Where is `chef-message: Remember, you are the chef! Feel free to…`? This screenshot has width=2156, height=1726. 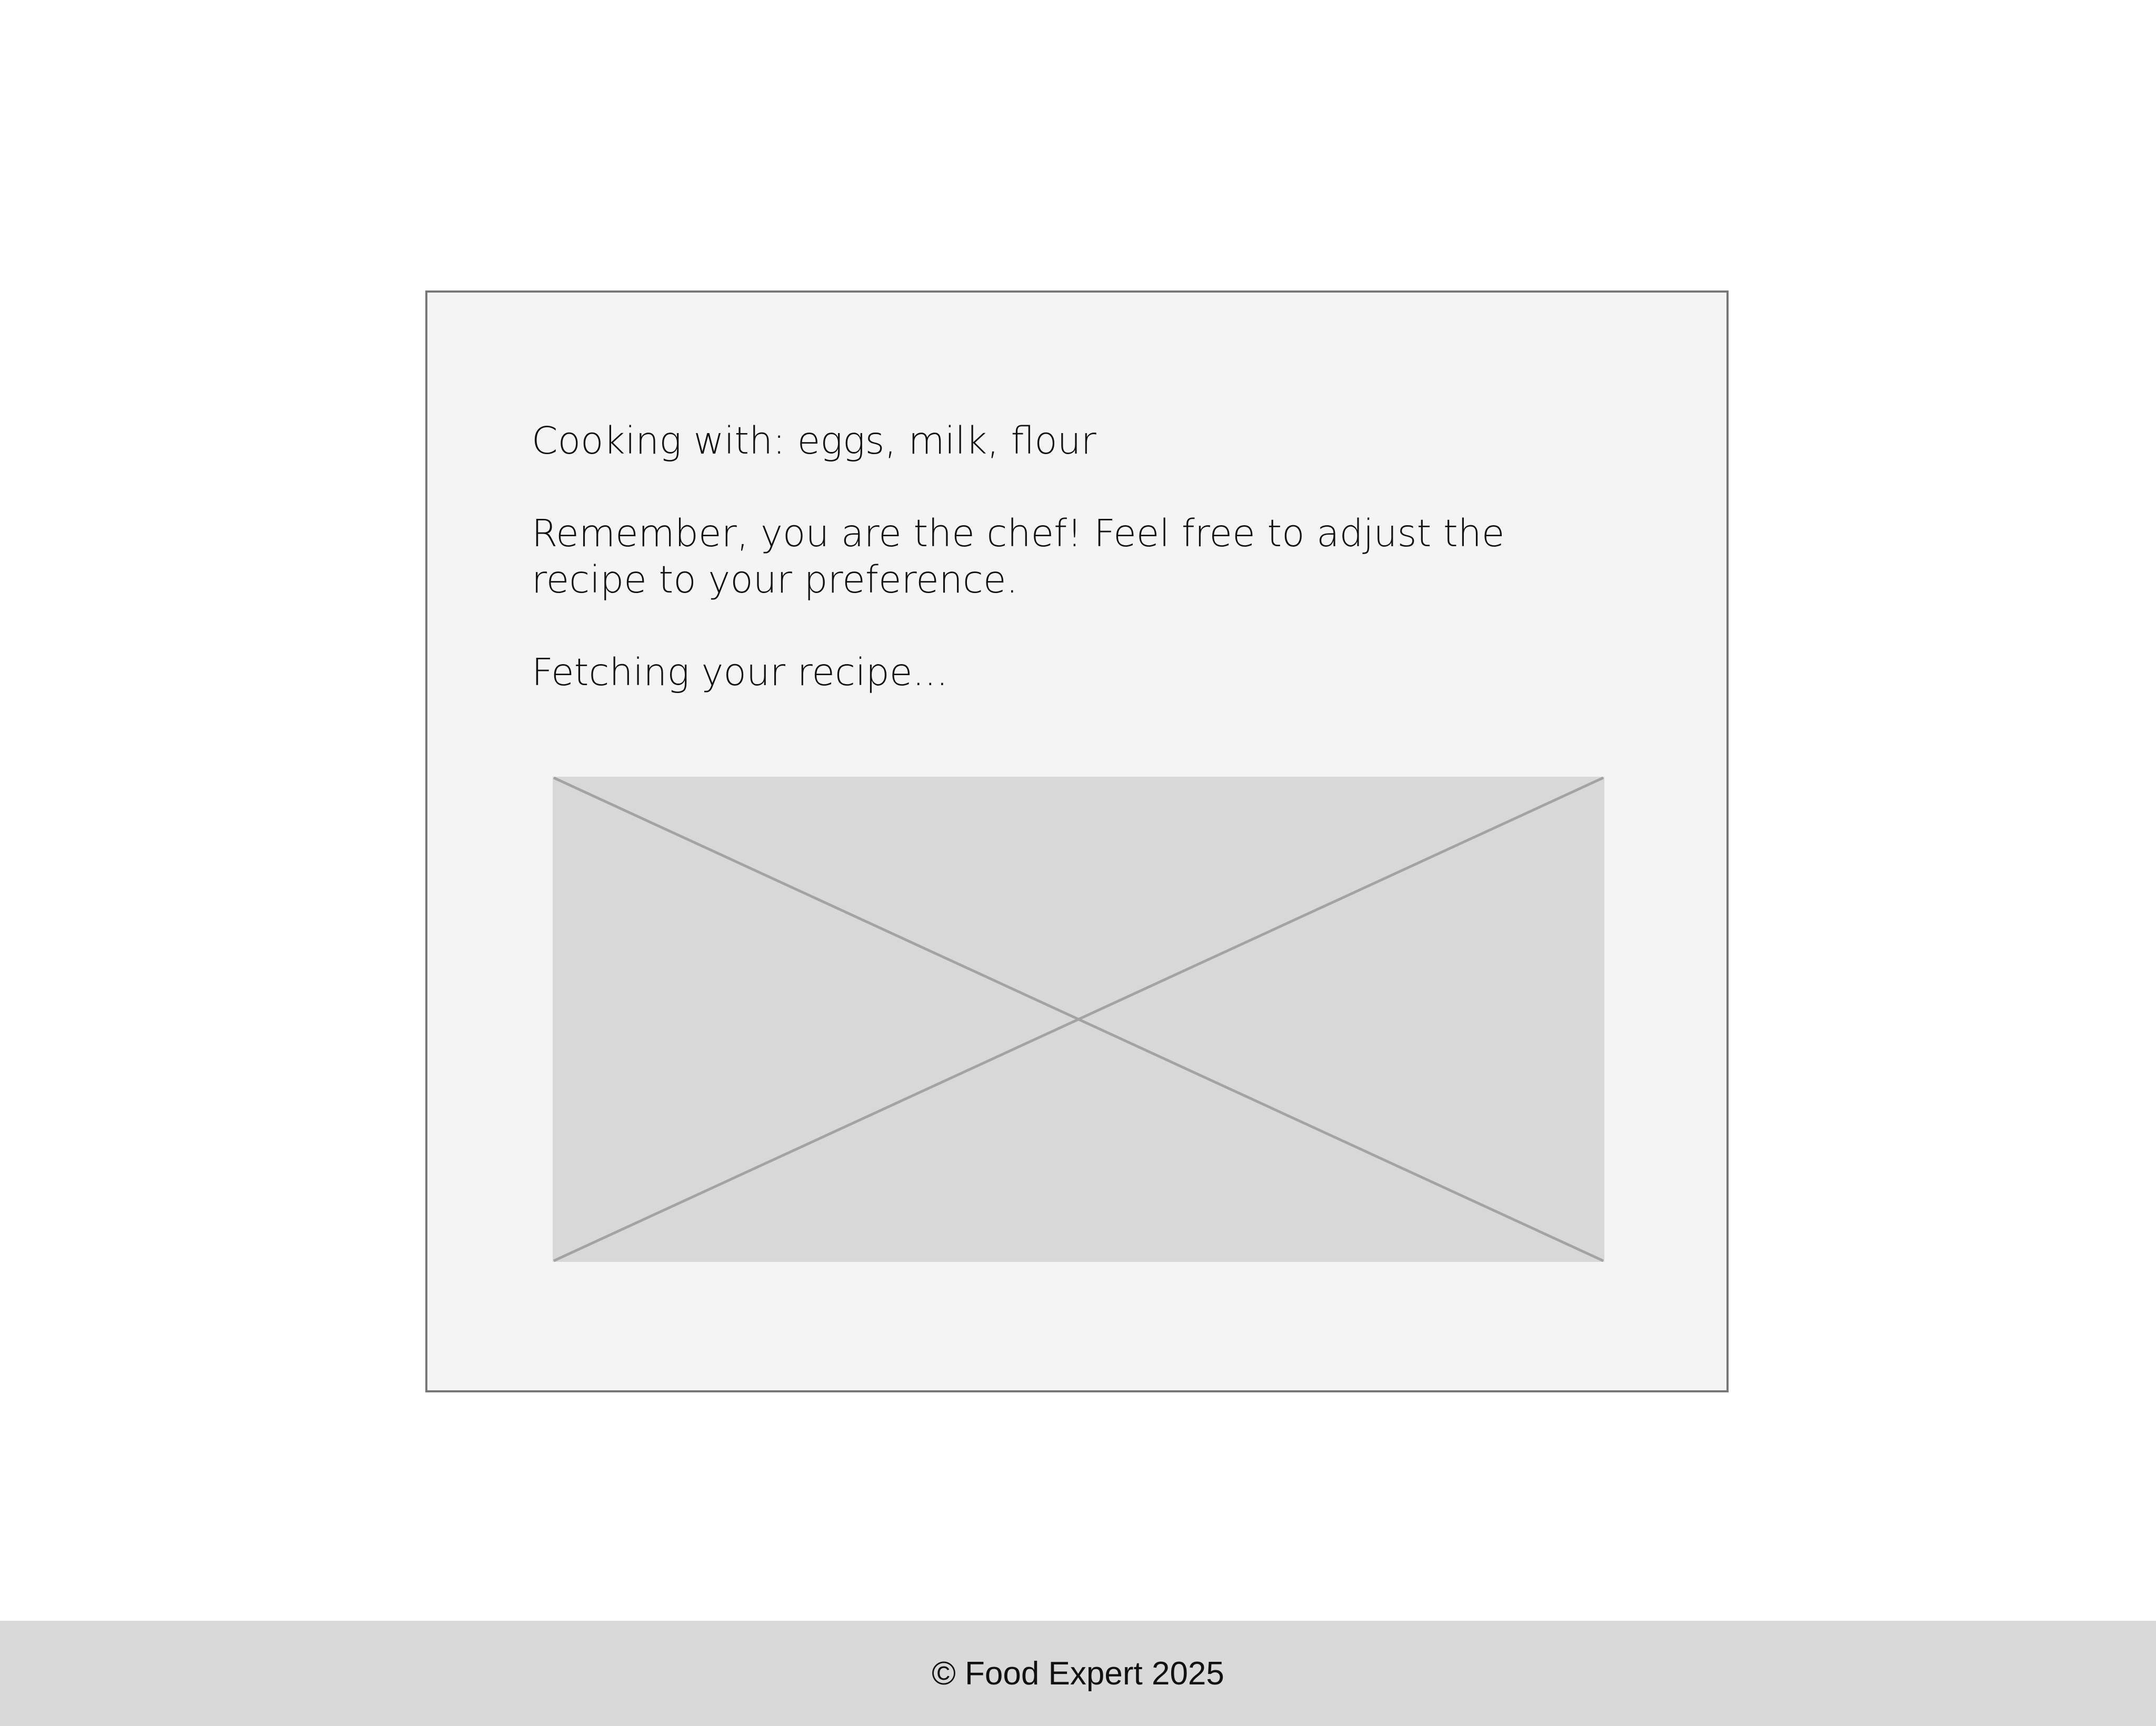
chef-message: Remember, you are the chef! Feel free to… is located at coordinates (1019, 556).